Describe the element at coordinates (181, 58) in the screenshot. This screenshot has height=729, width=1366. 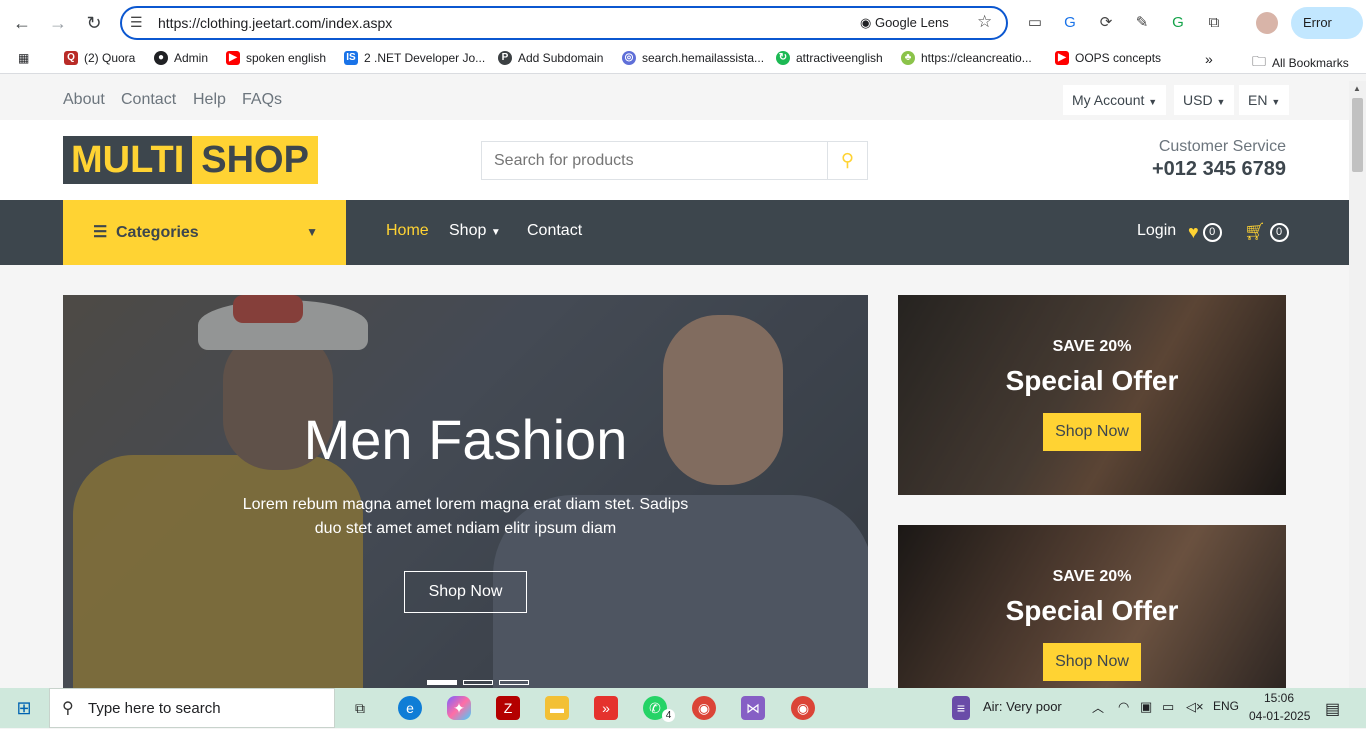
I see `bookmark-admin: ● Admin` at that location.